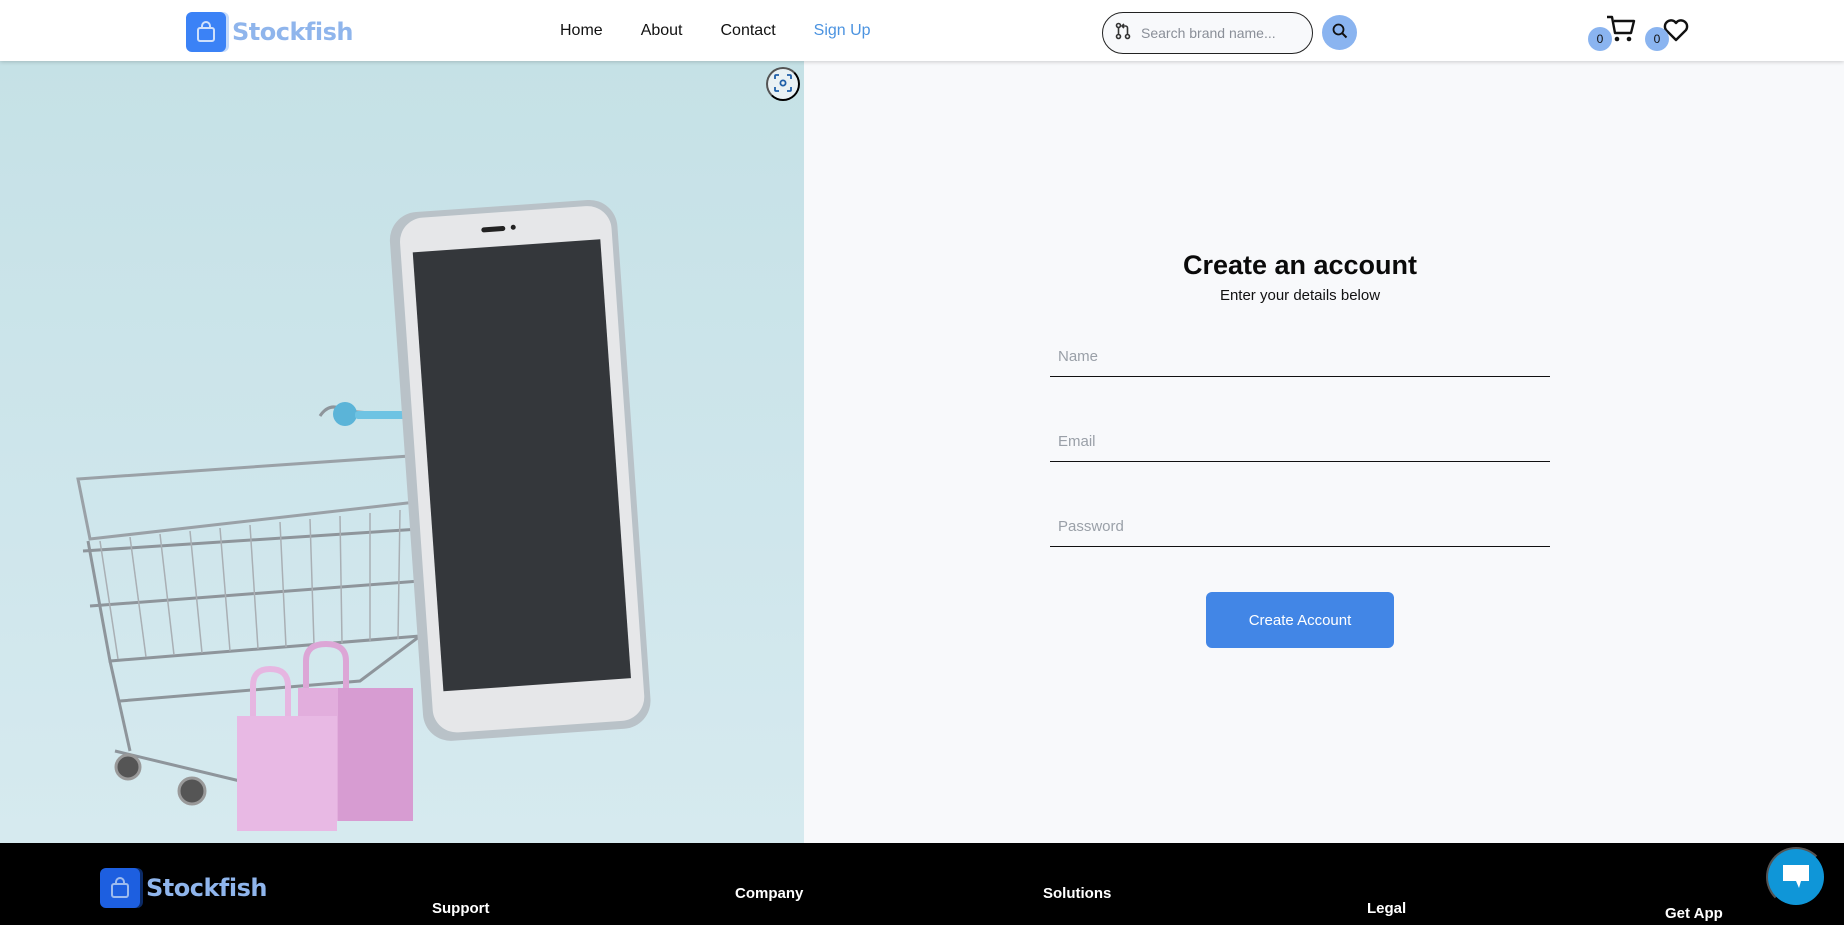 The width and height of the screenshot is (1844, 925). I want to click on footer-heading-company: Company, so click(769, 893).